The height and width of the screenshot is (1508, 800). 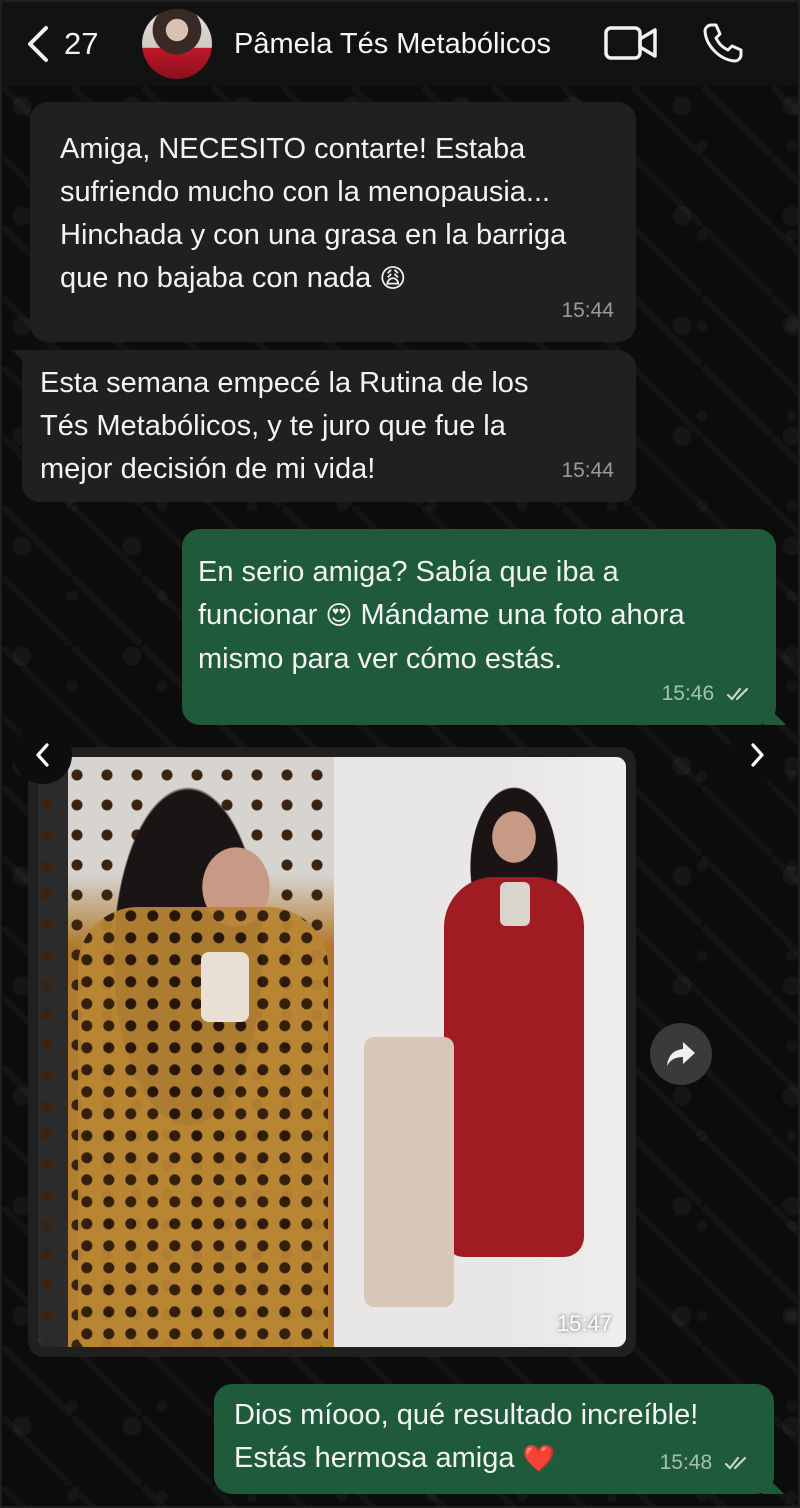 What do you see at coordinates (186, 1052) in the screenshot?
I see `photo-before-panel` at bounding box center [186, 1052].